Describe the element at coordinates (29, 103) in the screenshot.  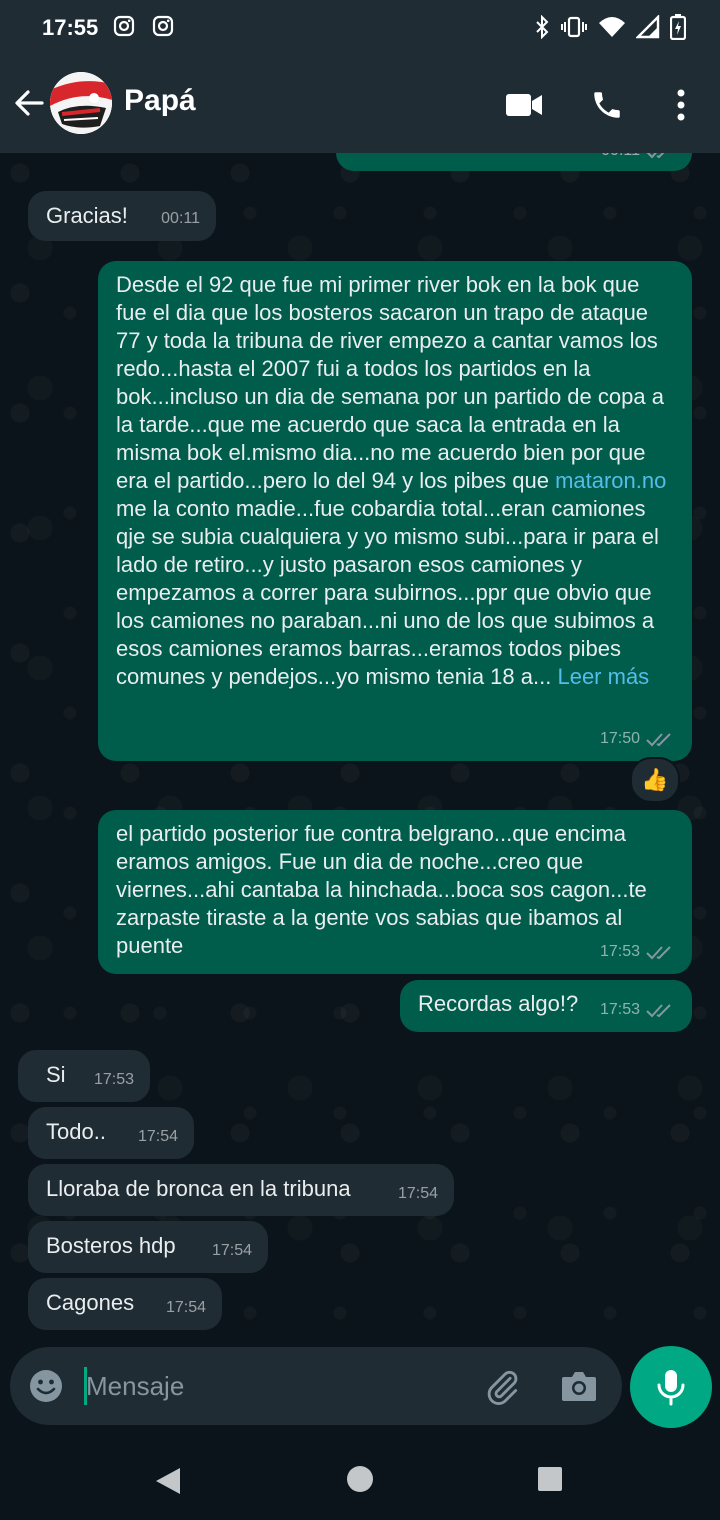
I see `back-arrow-icon` at that location.